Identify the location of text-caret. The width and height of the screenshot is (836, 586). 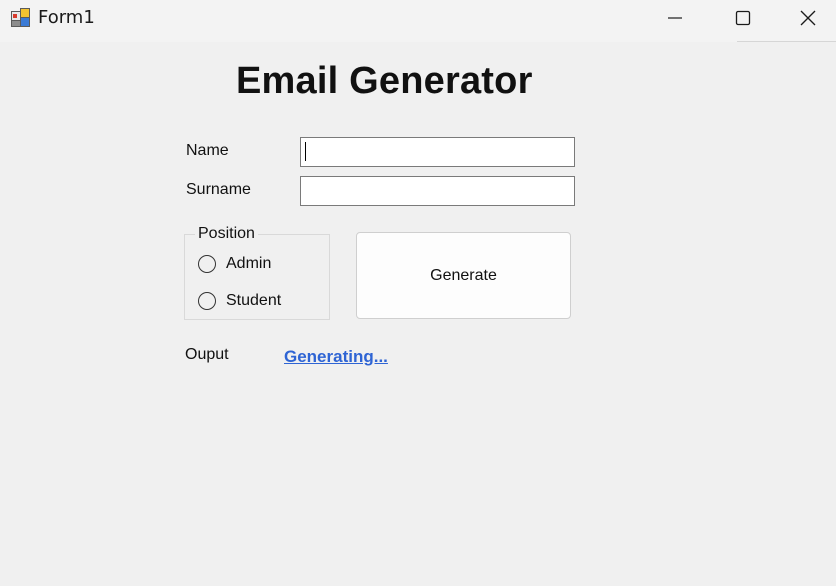
(305, 151).